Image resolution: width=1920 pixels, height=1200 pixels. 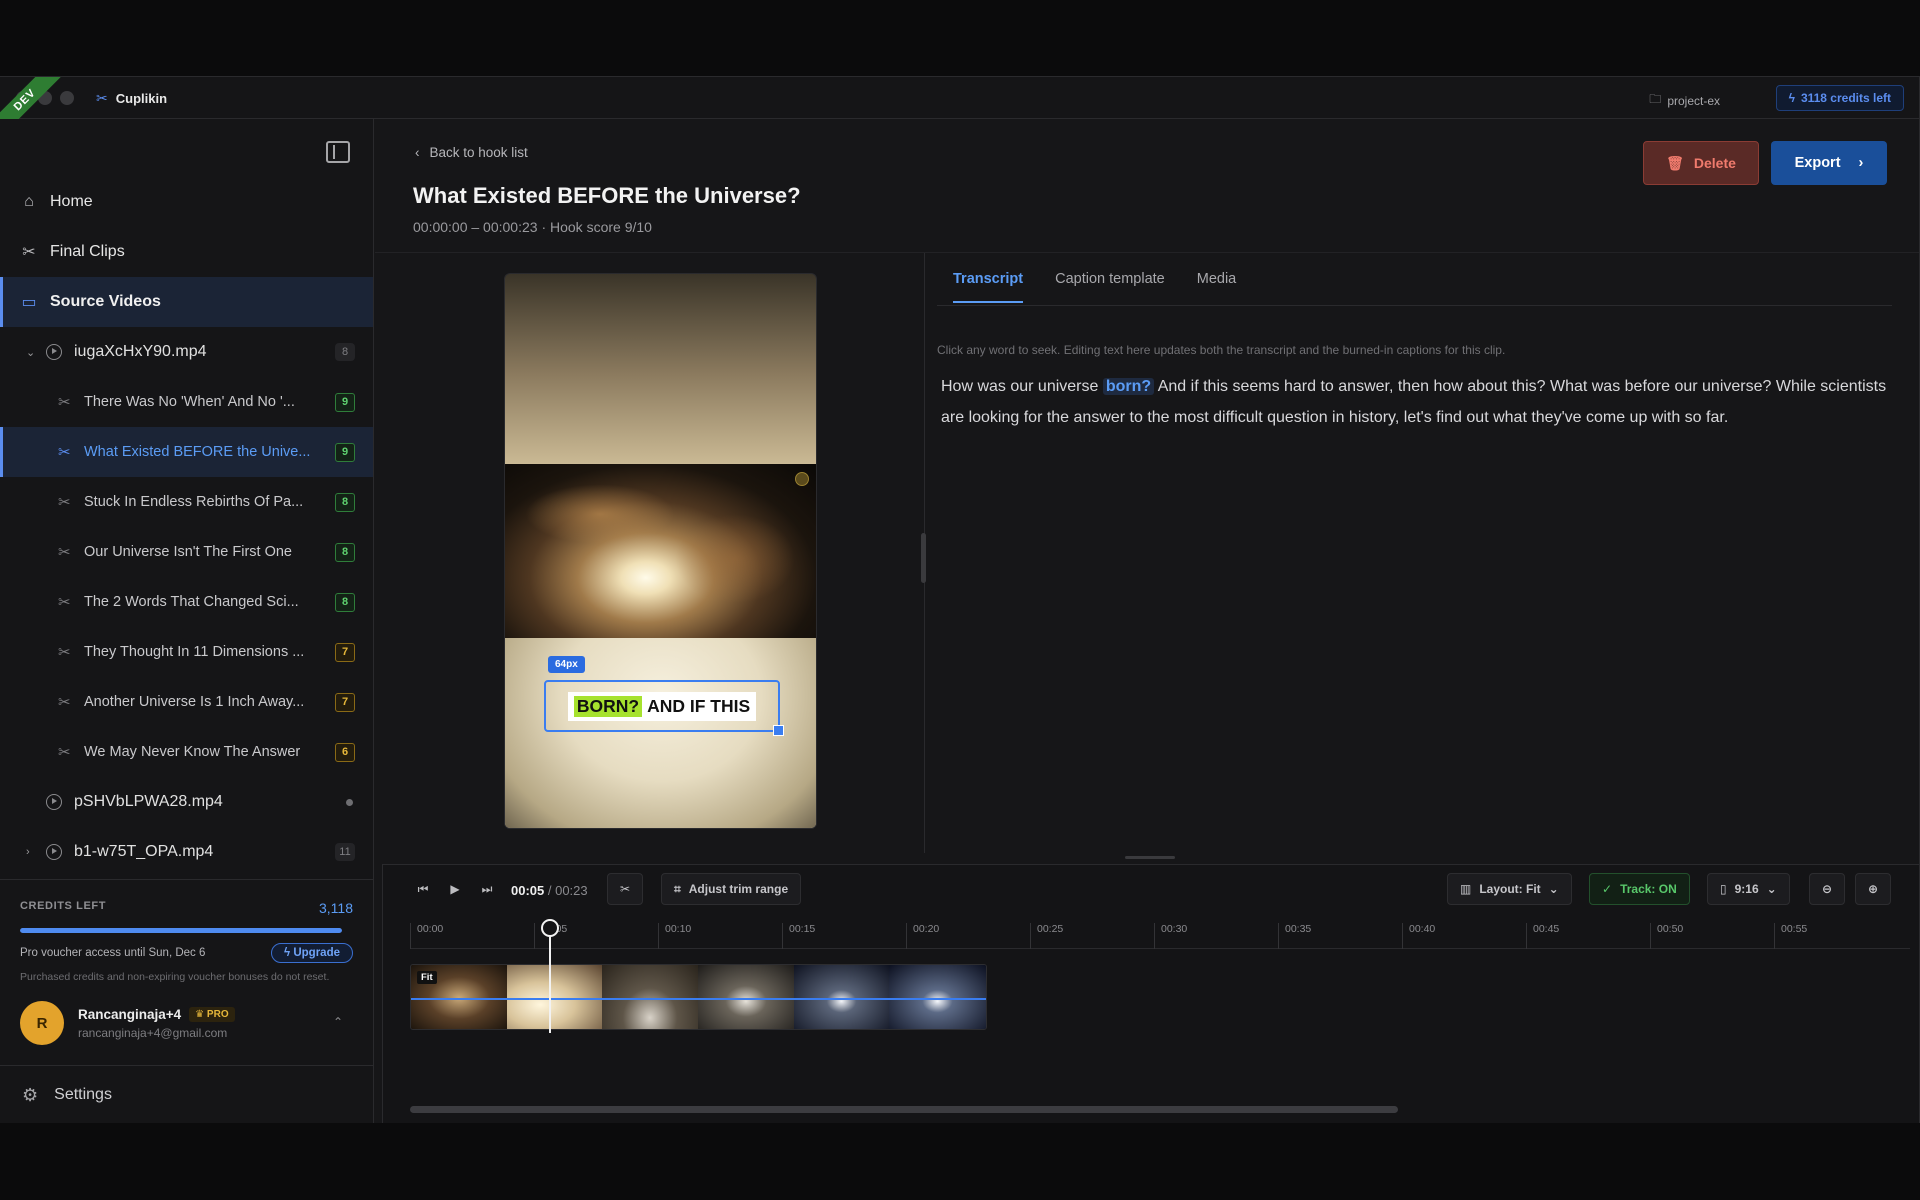 What do you see at coordinates (186, 202) in the screenshot?
I see `nav-item-home: ⌂ Home` at bounding box center [186, 202].